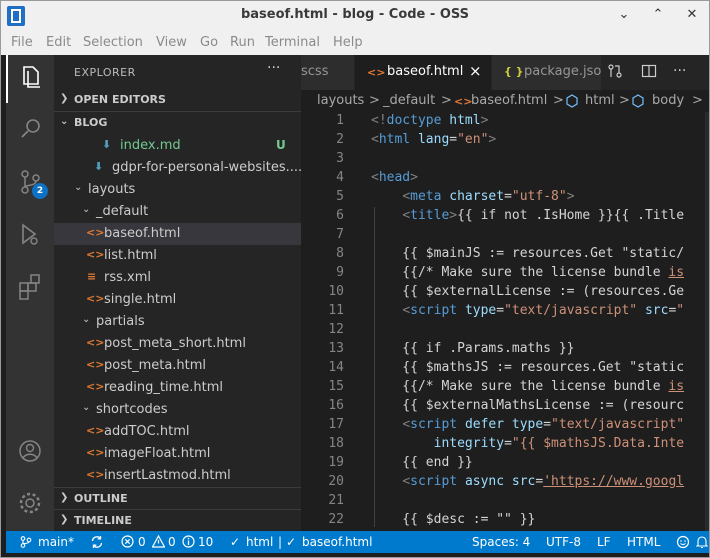 The height and width of the screenshot is (558, 710). I want to click on sync-icon, so click(97, 543).